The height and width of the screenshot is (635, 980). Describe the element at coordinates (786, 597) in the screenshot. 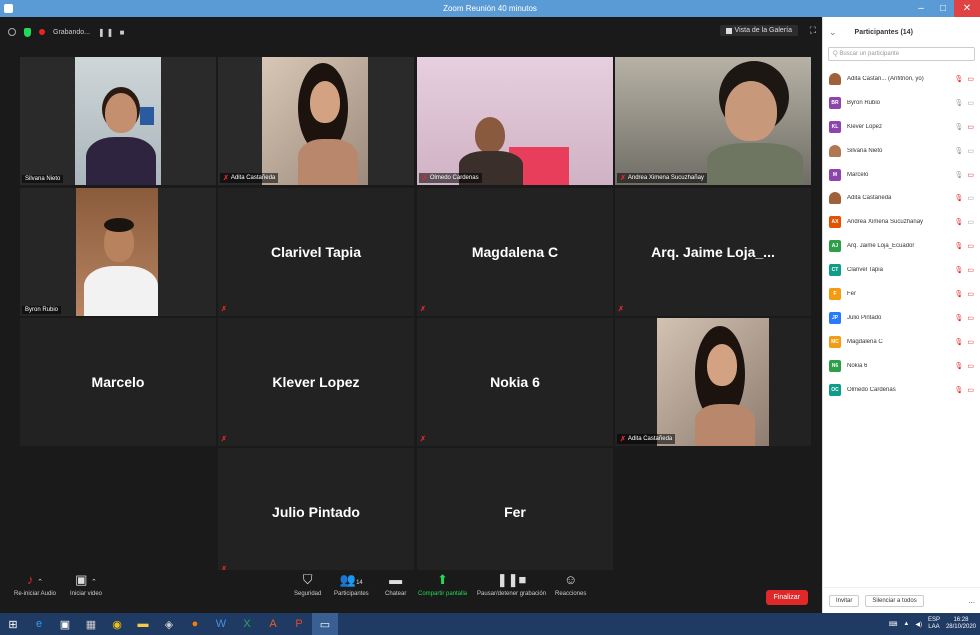

I see `end-meeting-button: Finalizar` at that location.